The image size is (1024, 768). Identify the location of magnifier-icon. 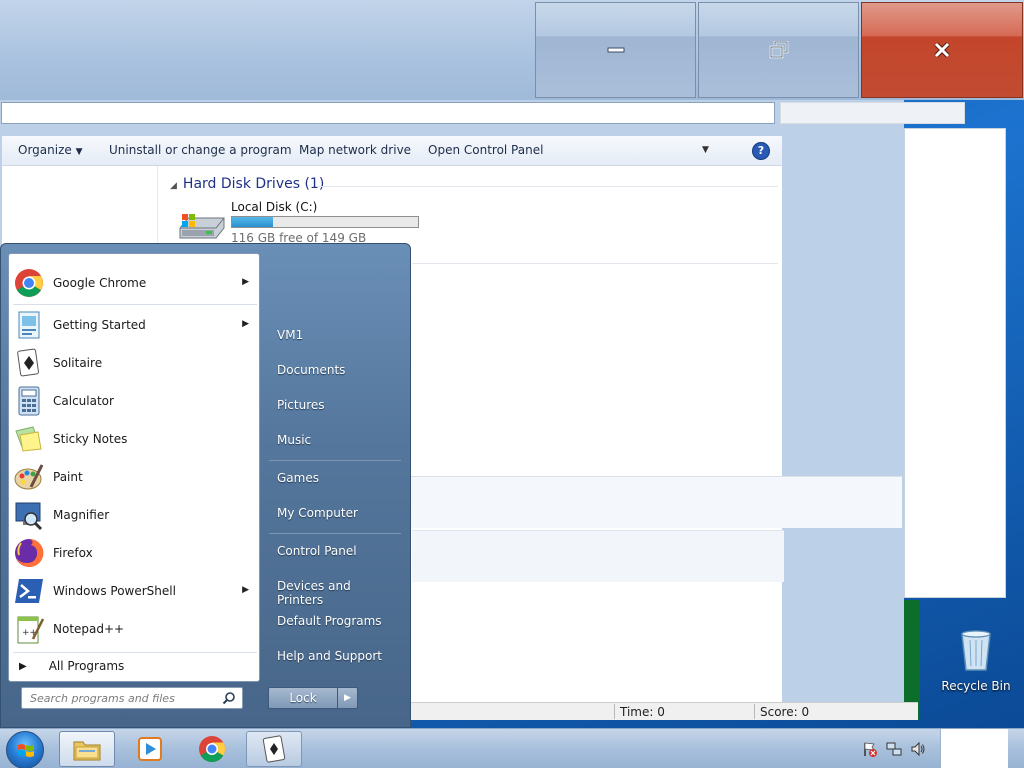
(29, 515).